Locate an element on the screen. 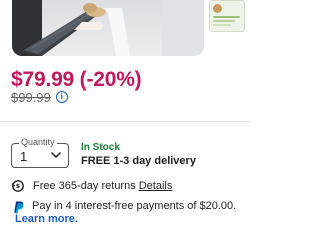 This screenshot has width=320, height=250. thumbnail-image is located at coordinates (227, 16).